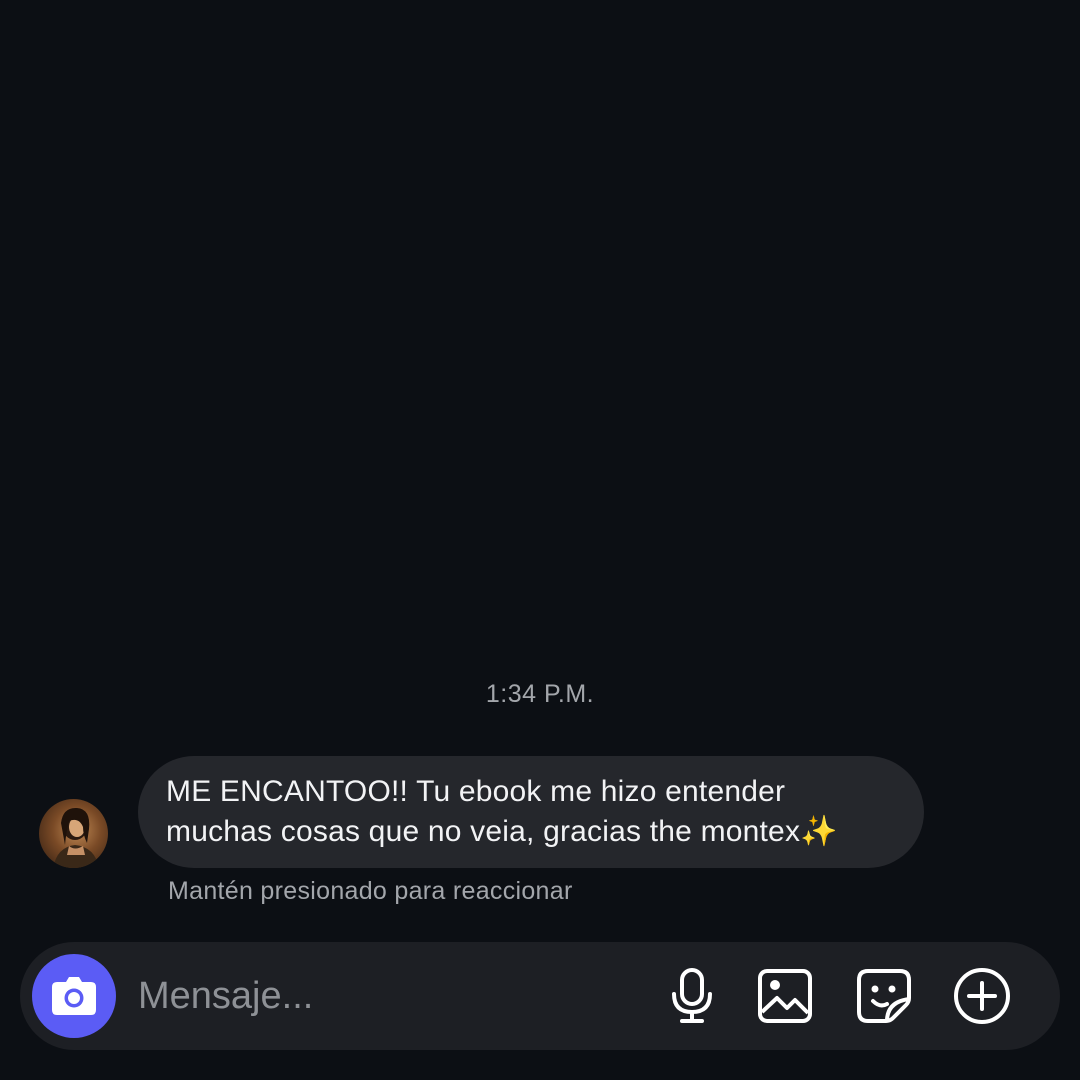 This screenshot has height=1080, width=1080. I want to click on image-icon, so click(785, 996).